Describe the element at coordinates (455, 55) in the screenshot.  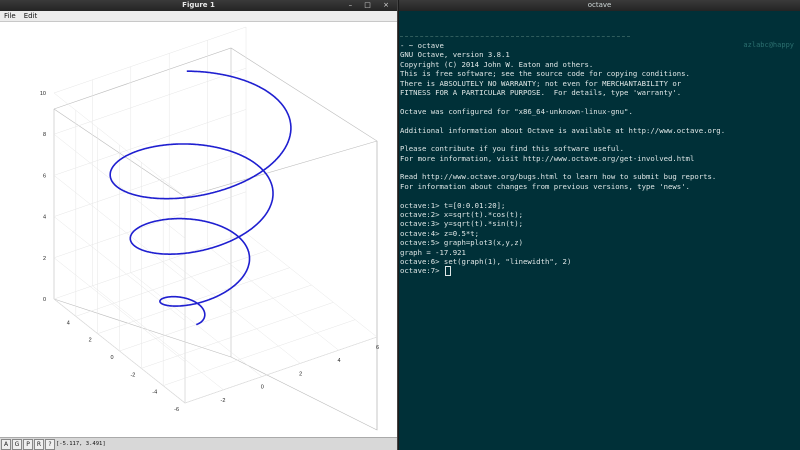
I see `terminal-line: GNU Octave, version 3.8.1` at that location.